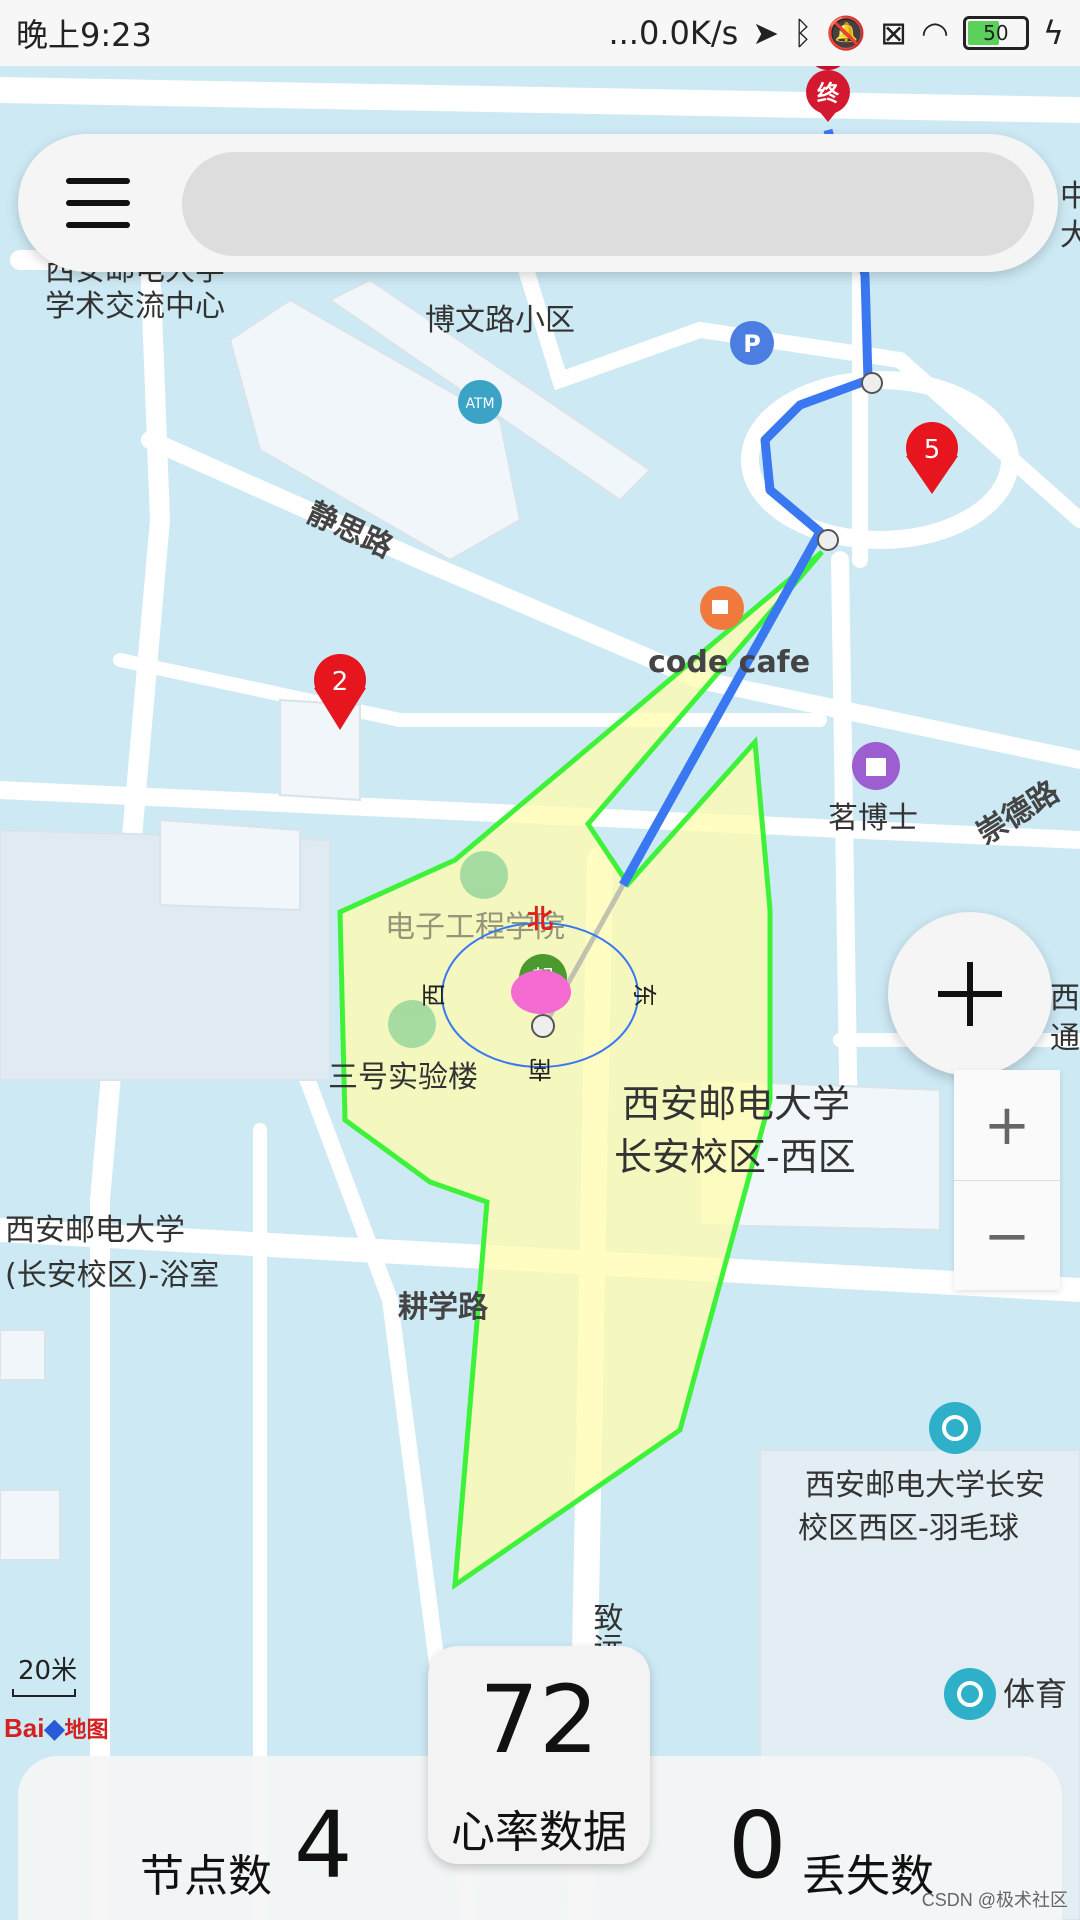 The width and height of the screenshot is (1080, 1920). What do you see at coordinates (1065, 1038) in the screenshot?
I see `map-label-edge-mid2: 通` at bounding box center [1065, 1038].